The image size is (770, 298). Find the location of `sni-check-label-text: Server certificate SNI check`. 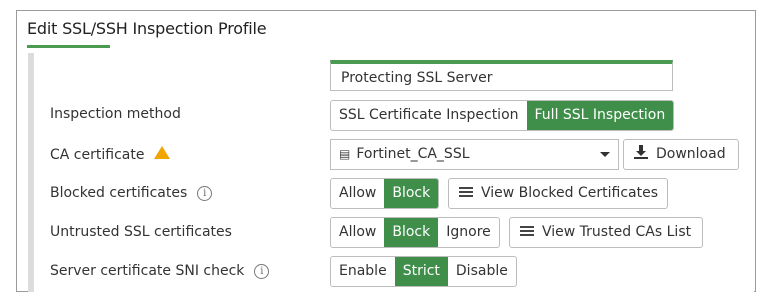

sni-check-label-text: Server certificate SNI check is located at coordinates (147, 271).